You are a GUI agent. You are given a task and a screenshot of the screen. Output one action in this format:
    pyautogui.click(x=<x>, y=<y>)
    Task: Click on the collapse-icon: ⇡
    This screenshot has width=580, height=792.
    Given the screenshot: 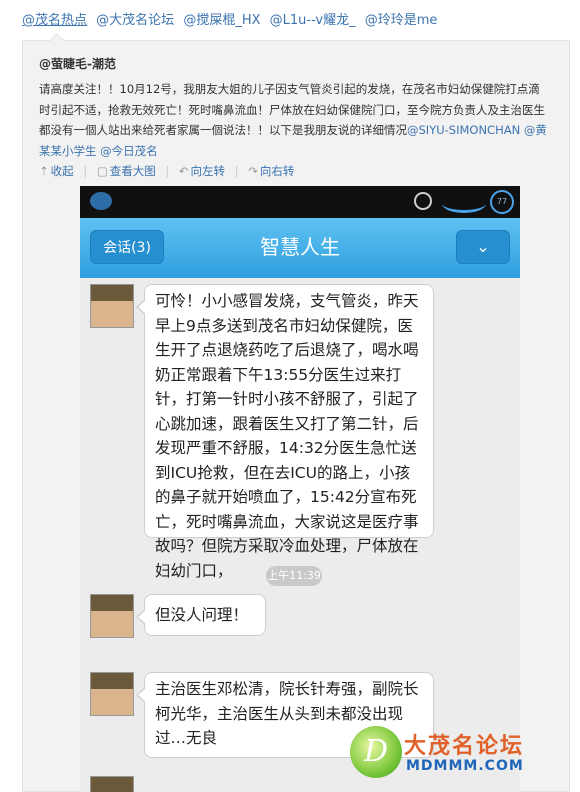 What is the action you would take?
    pyautogui.click(x=44, y=171)
    